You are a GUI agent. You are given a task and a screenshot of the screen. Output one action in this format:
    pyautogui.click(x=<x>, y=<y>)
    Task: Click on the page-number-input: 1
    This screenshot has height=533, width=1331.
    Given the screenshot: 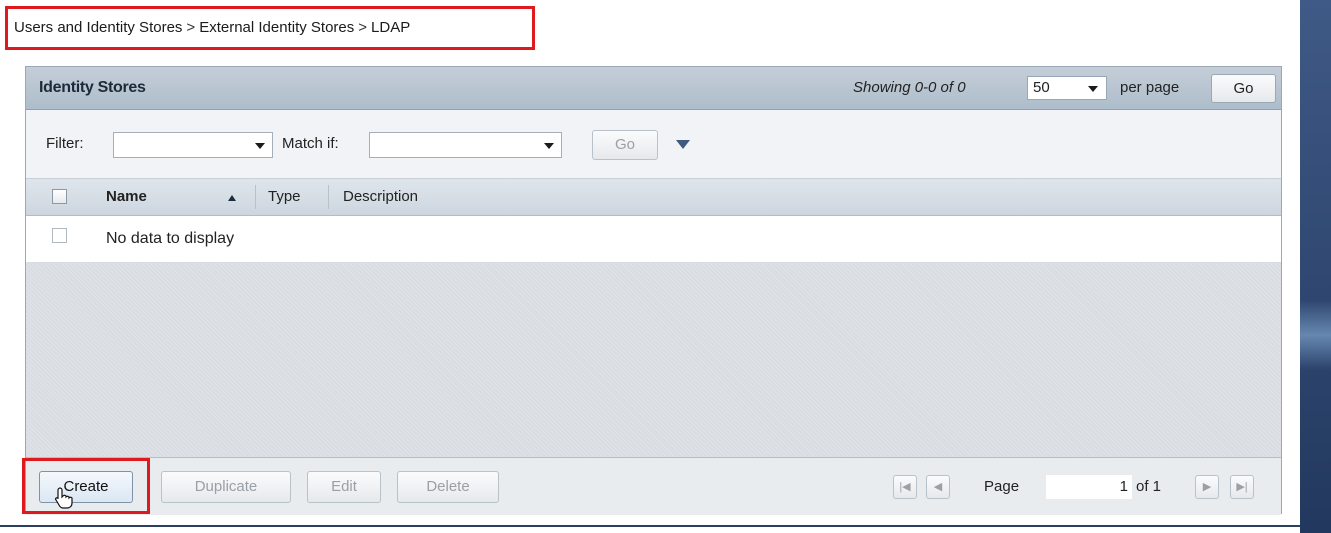 What is the action you would take?
    pyautogui.click(x=1089, y=487)
    